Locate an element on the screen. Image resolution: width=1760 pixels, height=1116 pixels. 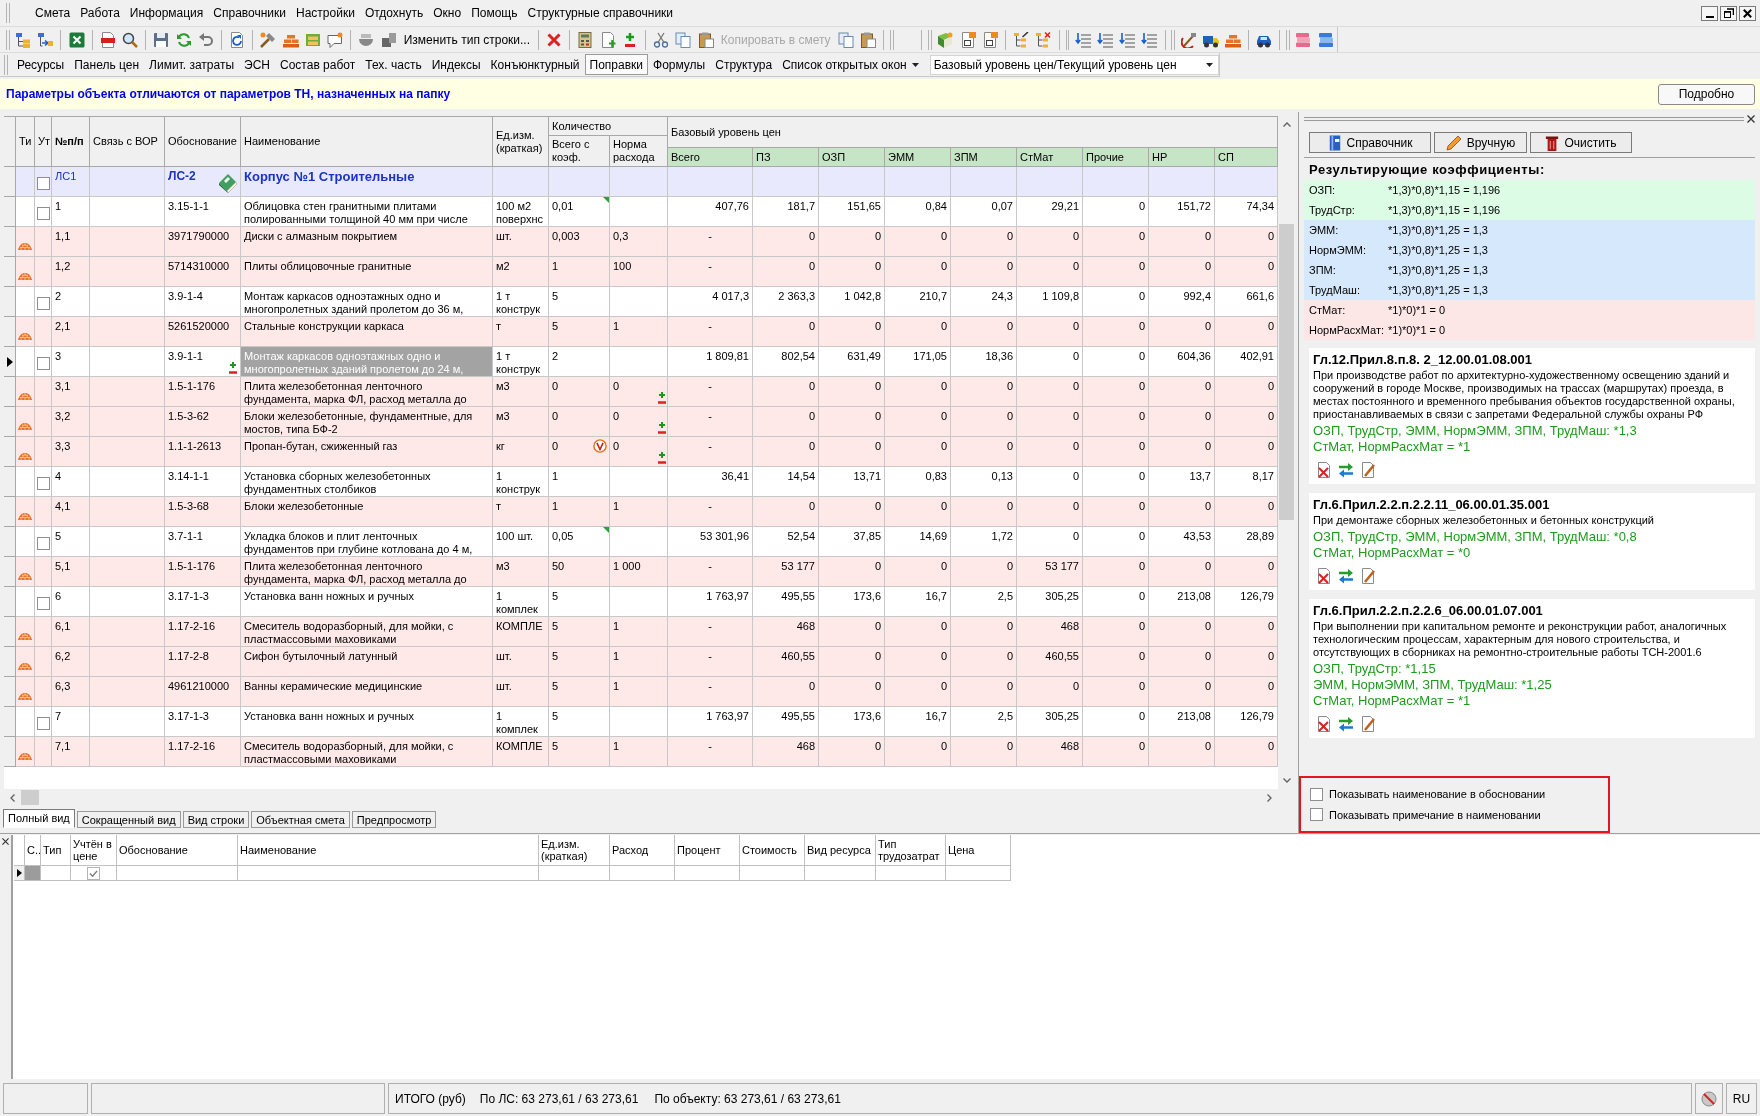
column-header: №п/п is located at coordinates (71, 142).